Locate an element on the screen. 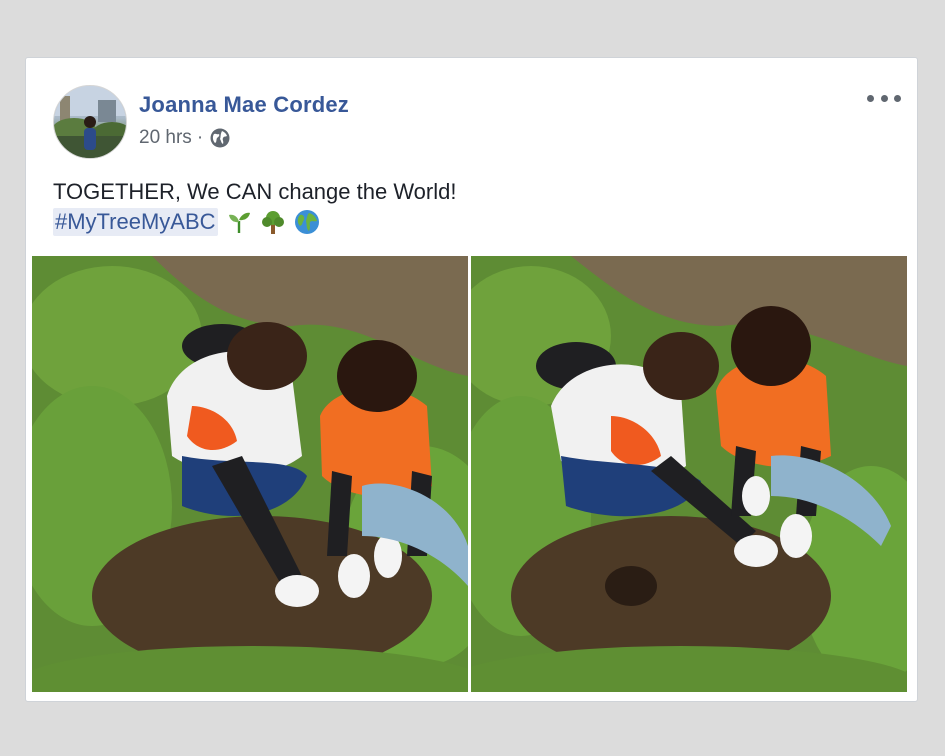 The image size is (945, 756). globe-earth-emoji is located at coordinates (307, 222).